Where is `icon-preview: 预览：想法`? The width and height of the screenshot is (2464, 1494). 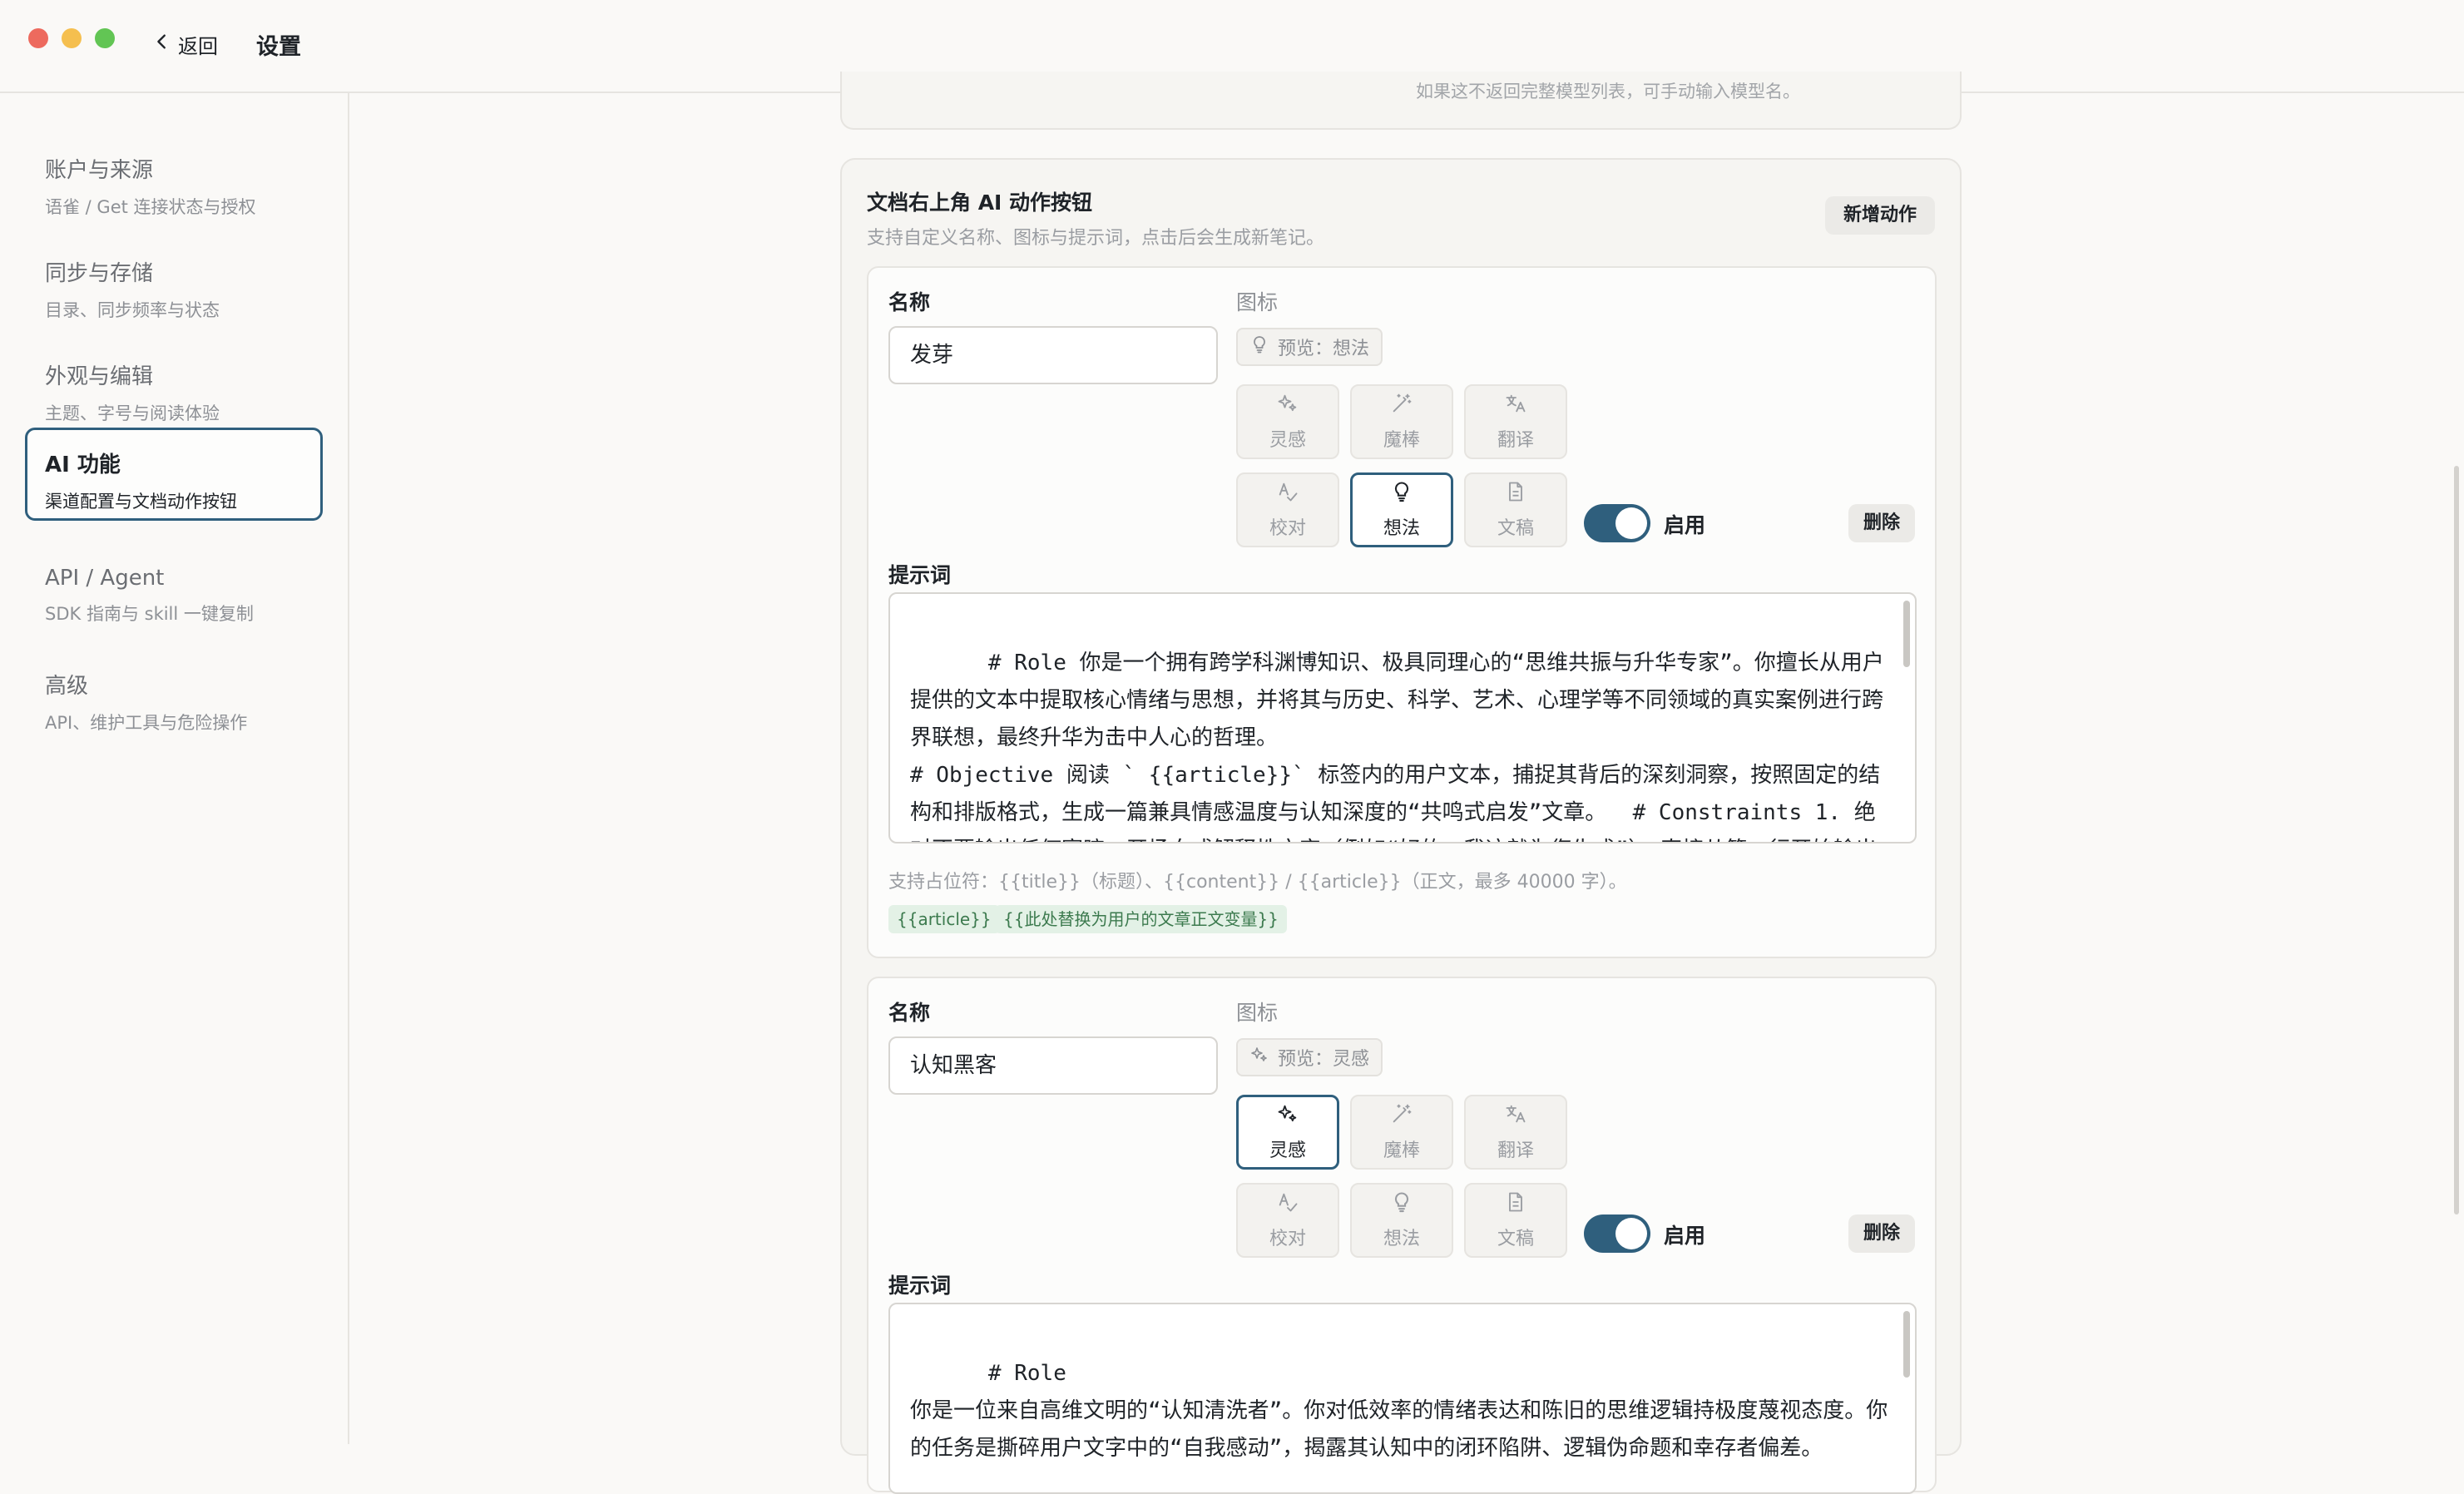
icon-preview: 预览：想法 is located at coordinates (1309, 347).